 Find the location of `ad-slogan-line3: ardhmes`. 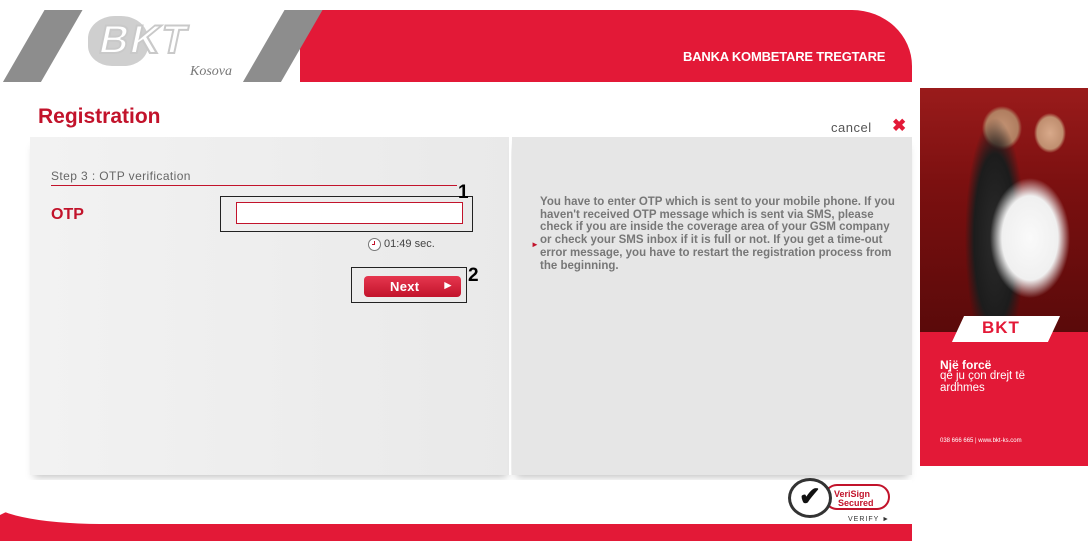

ad-slogan-line3: ardhmes is located at coordinates (962, 388).